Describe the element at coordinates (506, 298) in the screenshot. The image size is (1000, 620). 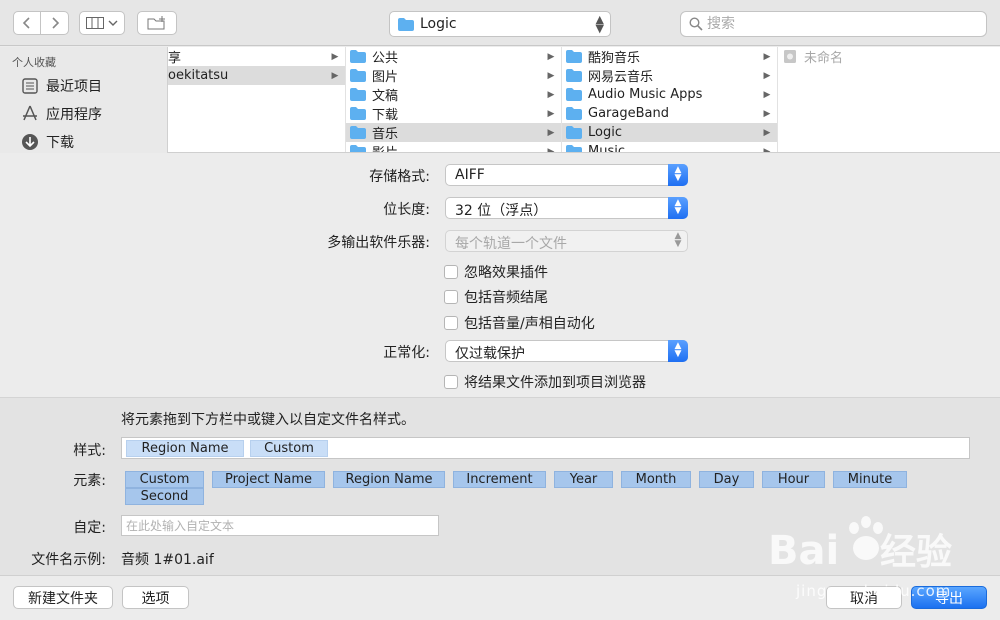
I see `checkbox-label: 包括音频结尾` at that location.